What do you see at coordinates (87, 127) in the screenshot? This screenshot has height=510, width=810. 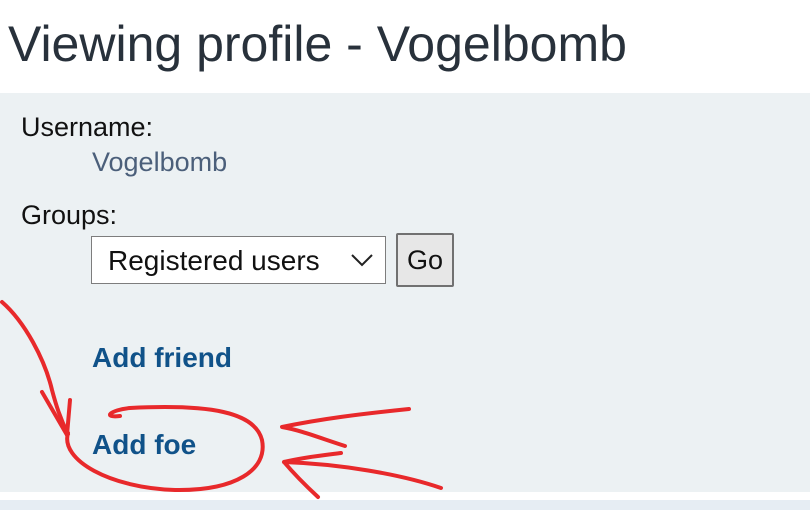 I see `username-label: Username:` at bounding box center [87, 127].